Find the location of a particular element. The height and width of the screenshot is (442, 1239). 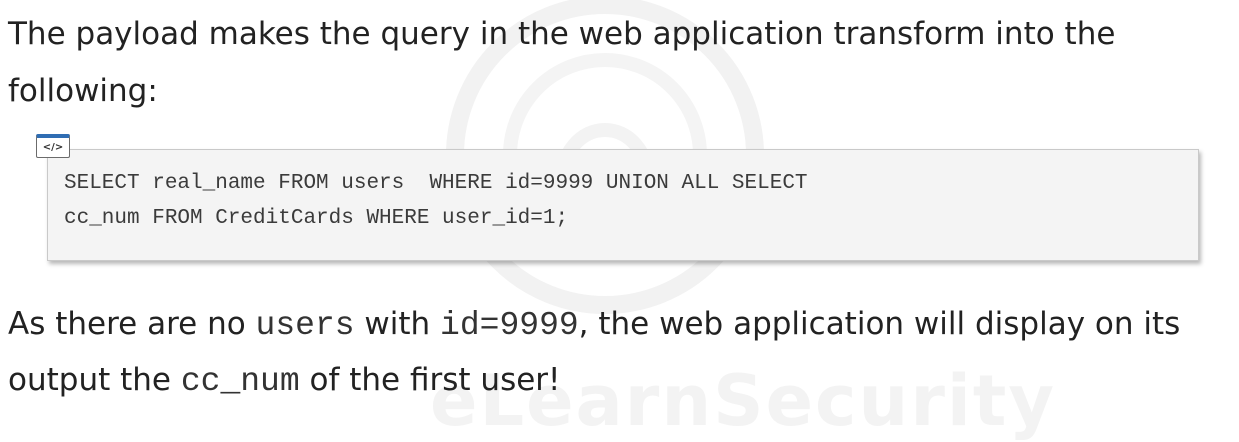

inline-code-id: id=9999 is located at coordinates (509, 325).